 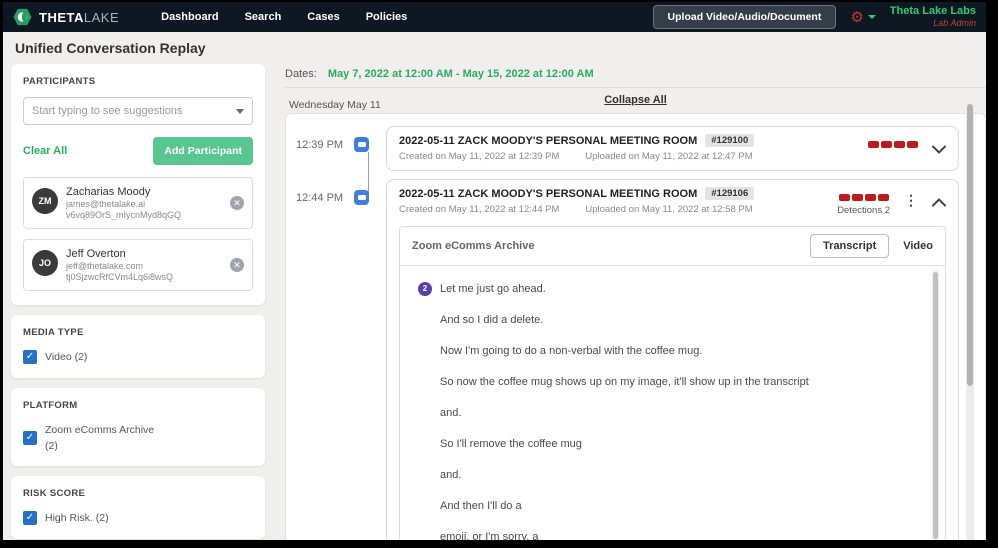 What do you see at coordinates (387, 17) in the screenshot?
I see `nav-item-policies: Policies` at bounding box center [387, 17].